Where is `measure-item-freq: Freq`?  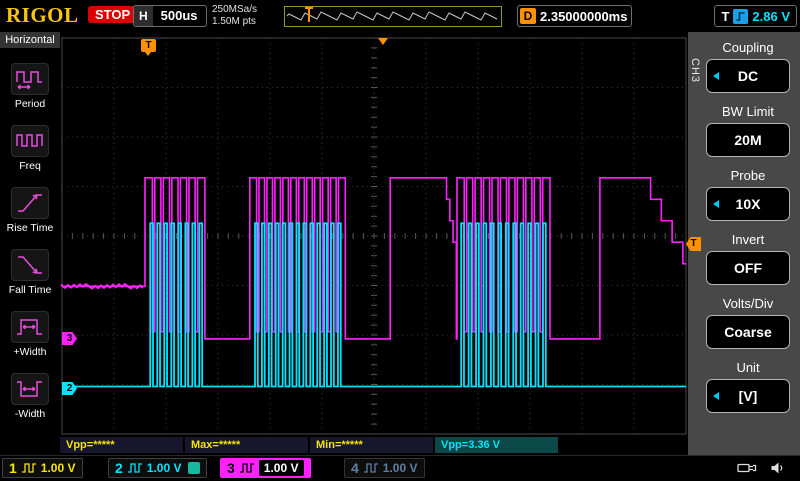
measure-item-freq: Freq is located at coordinates (30, 148).